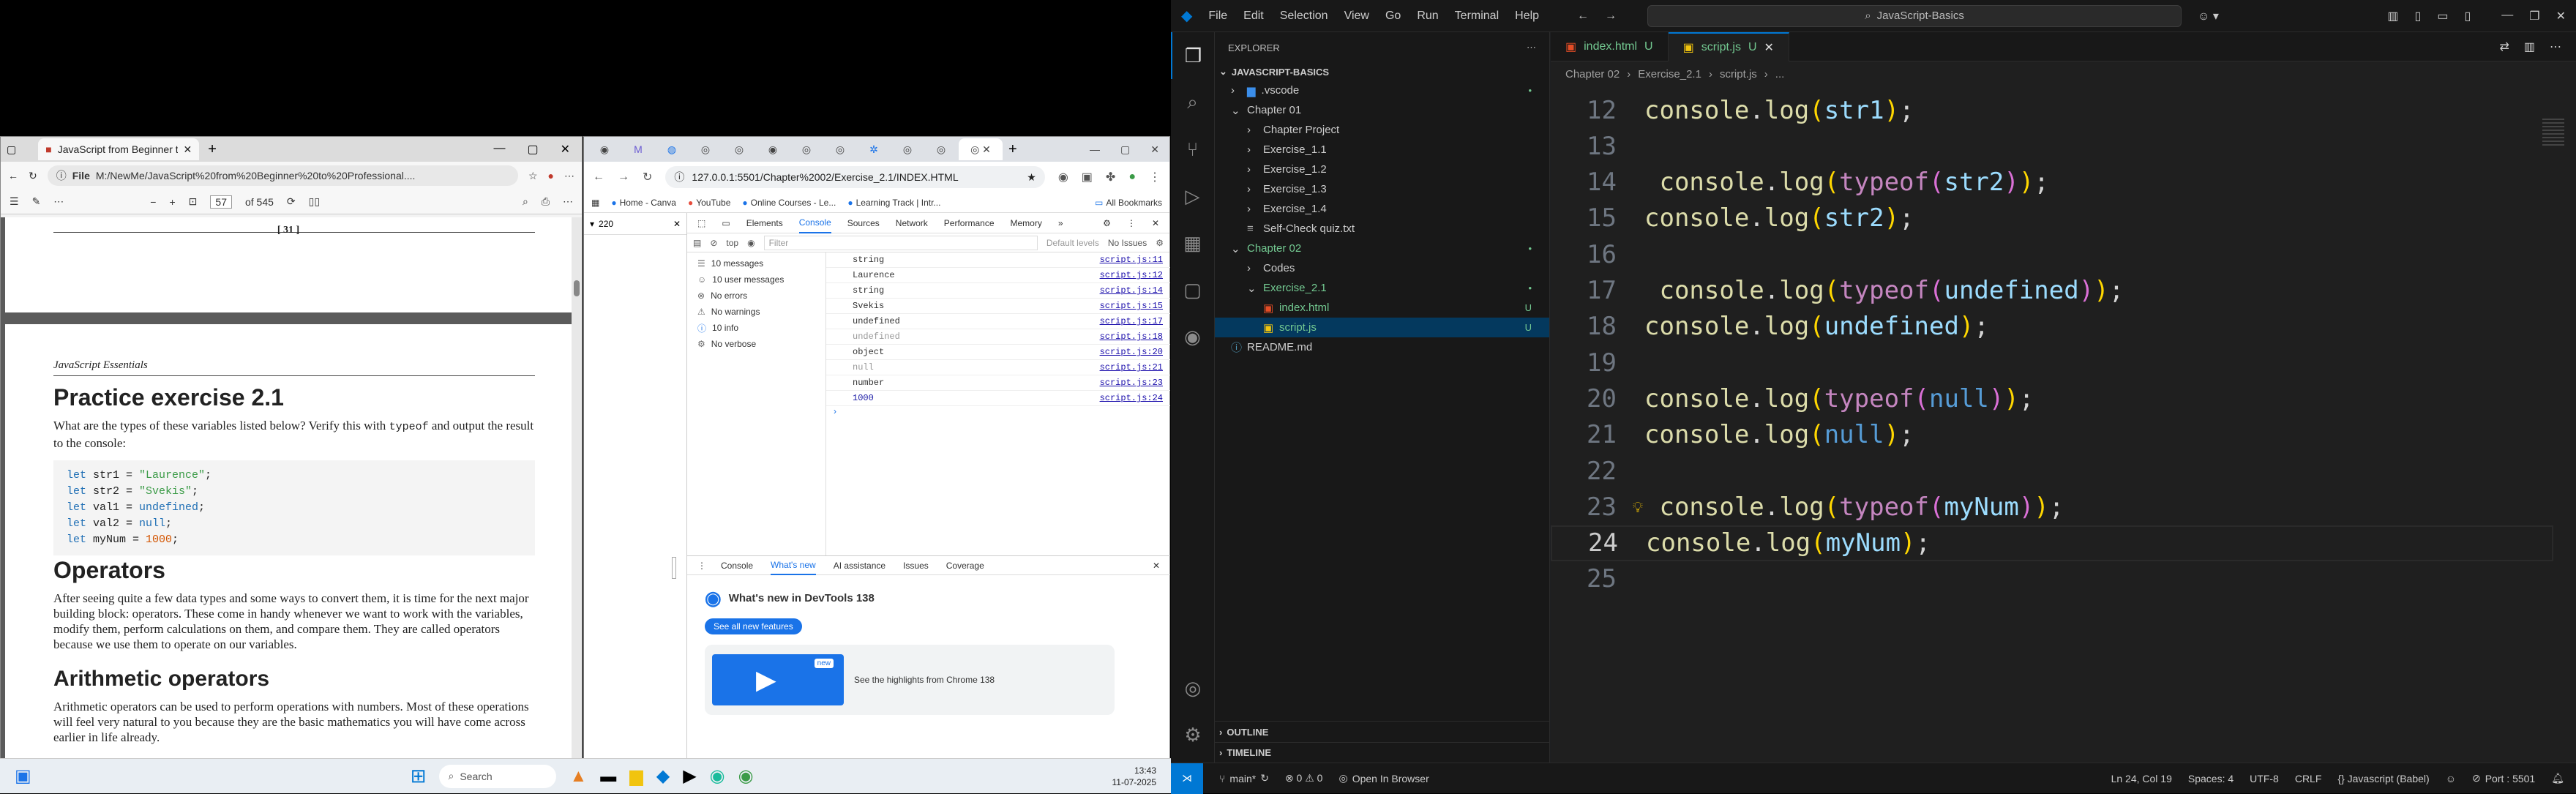 This screenshot has width=2576, height=794. What do you see at coordinates (677, 224) in the screenshot?
I see `zoom-close-icon: ✕` at bounding box center [677, 224].